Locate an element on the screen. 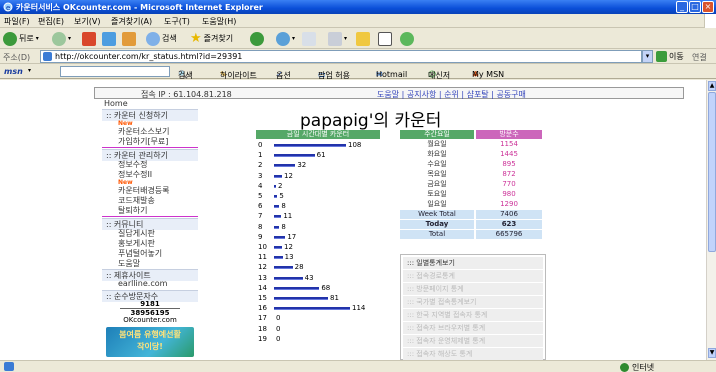 The image size is (716, 372). sidebar-divider is located at coordinates (150, 216).